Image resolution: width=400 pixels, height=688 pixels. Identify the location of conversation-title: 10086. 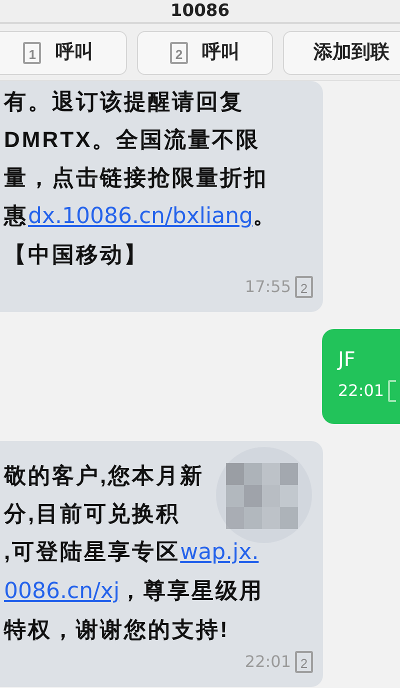
(200, 11).